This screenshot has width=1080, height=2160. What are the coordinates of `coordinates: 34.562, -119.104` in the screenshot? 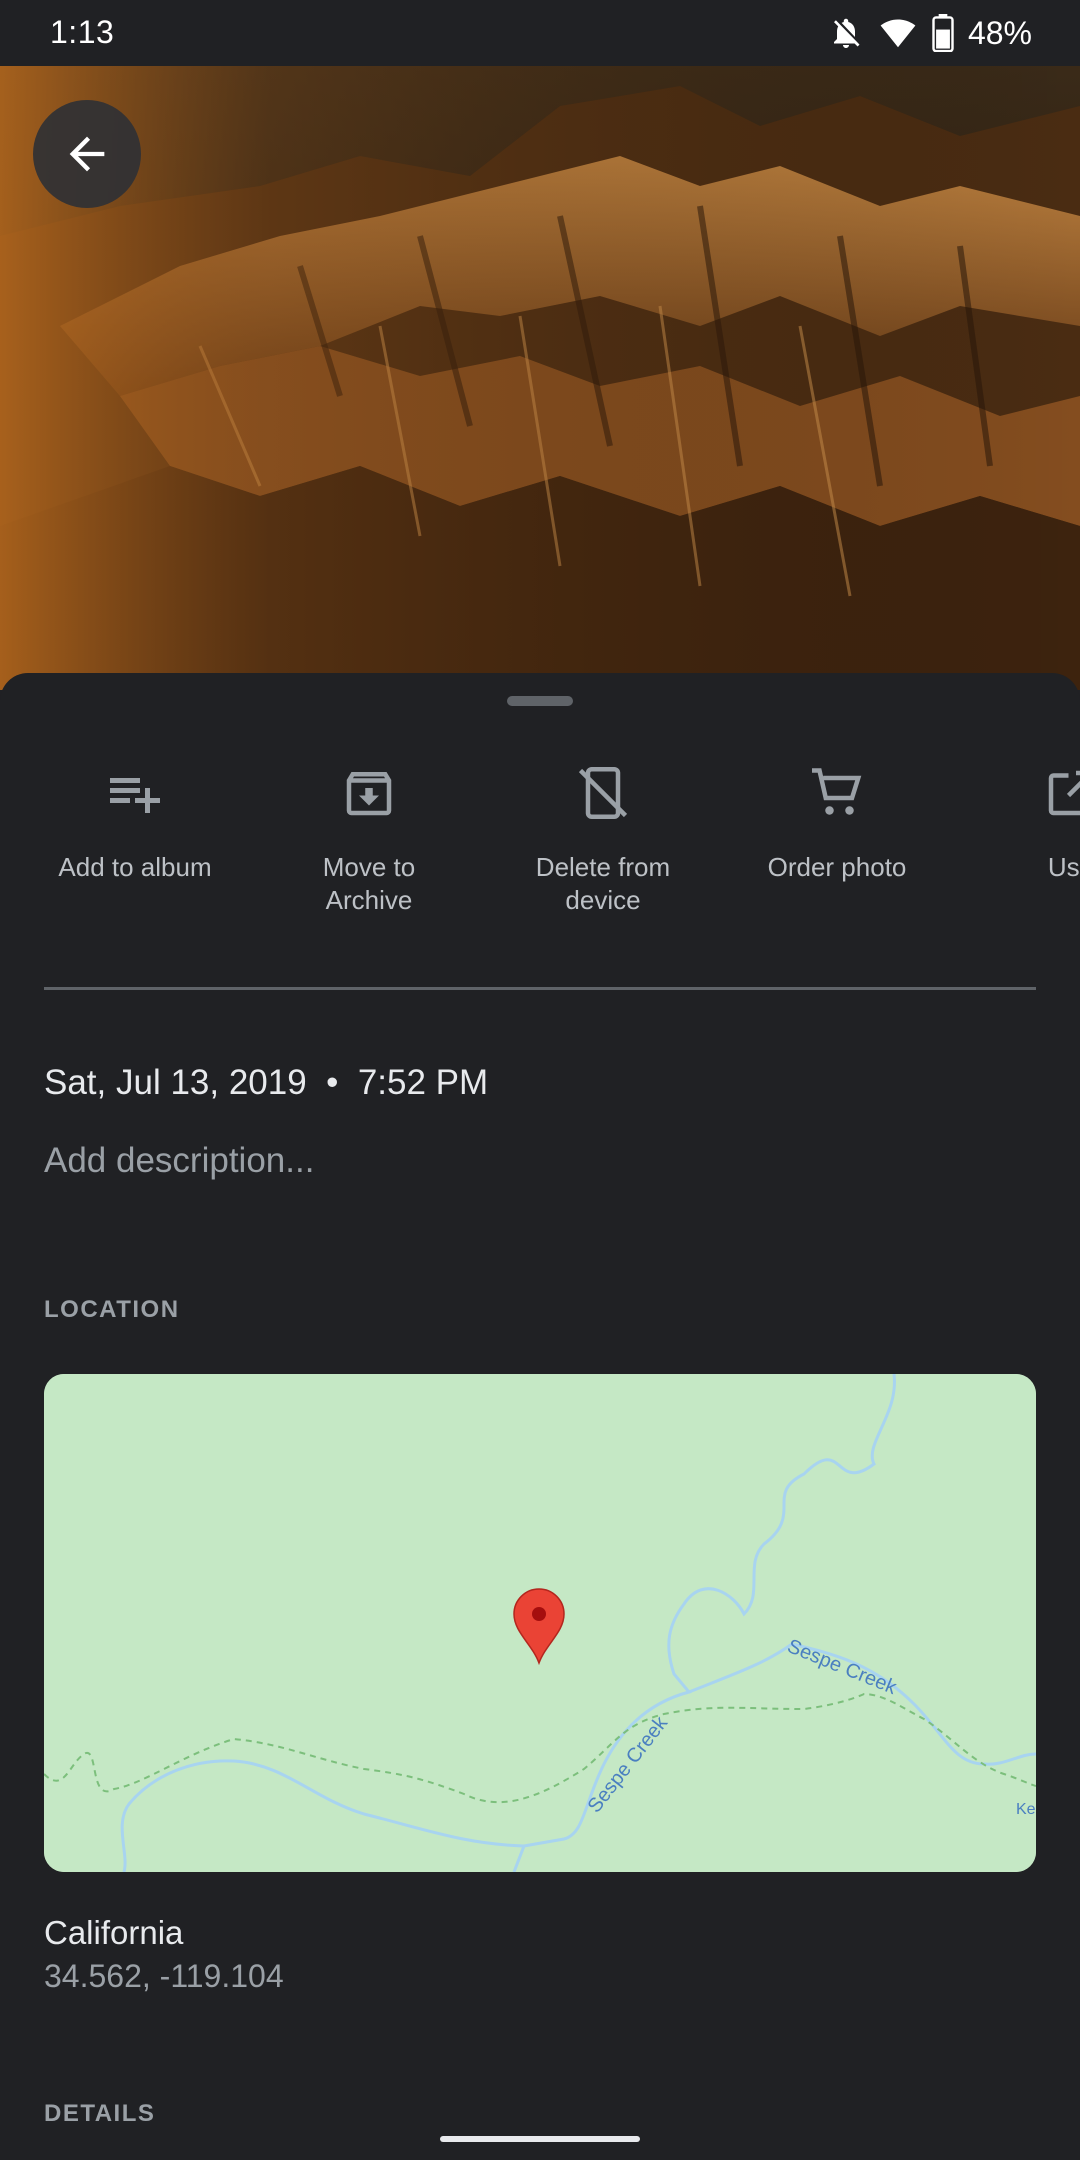 It's located at (164, 1976).